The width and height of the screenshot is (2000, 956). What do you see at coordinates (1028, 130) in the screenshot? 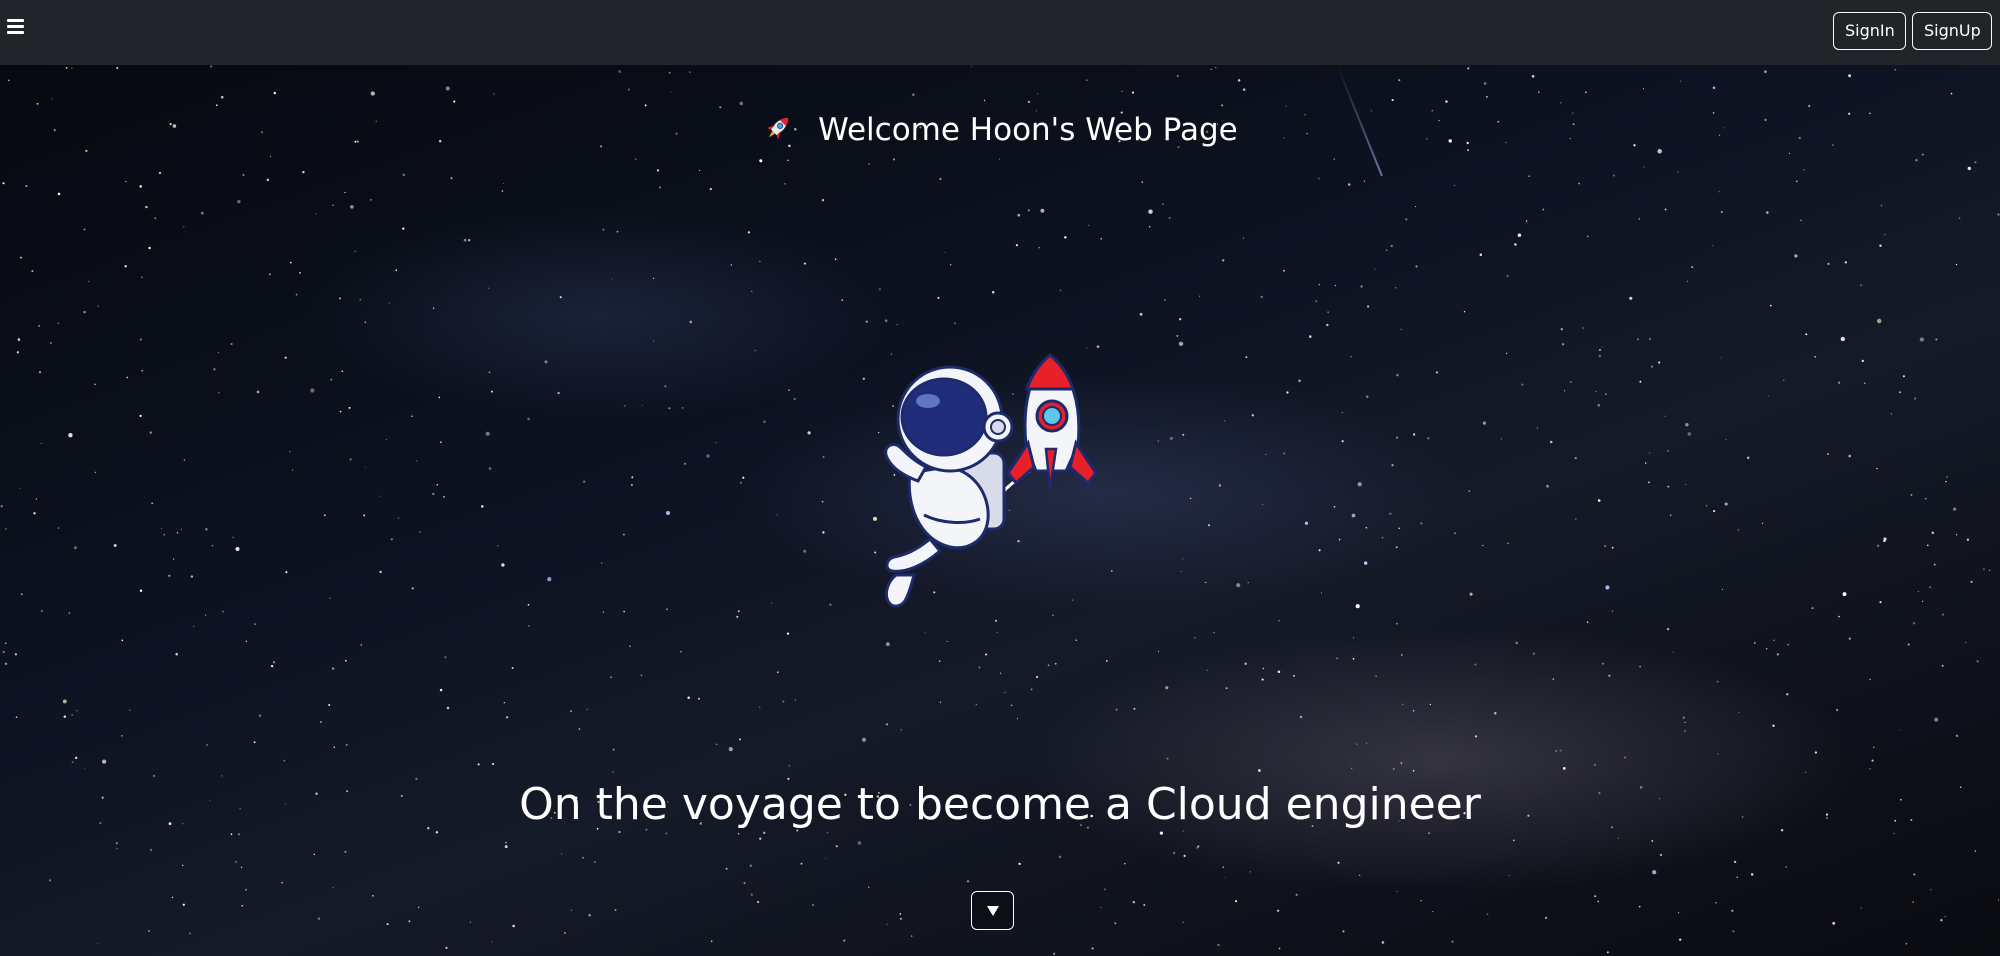
I see `welcome-text: Welcome Hoon's Web Page` at bounding box center [1028, 130].